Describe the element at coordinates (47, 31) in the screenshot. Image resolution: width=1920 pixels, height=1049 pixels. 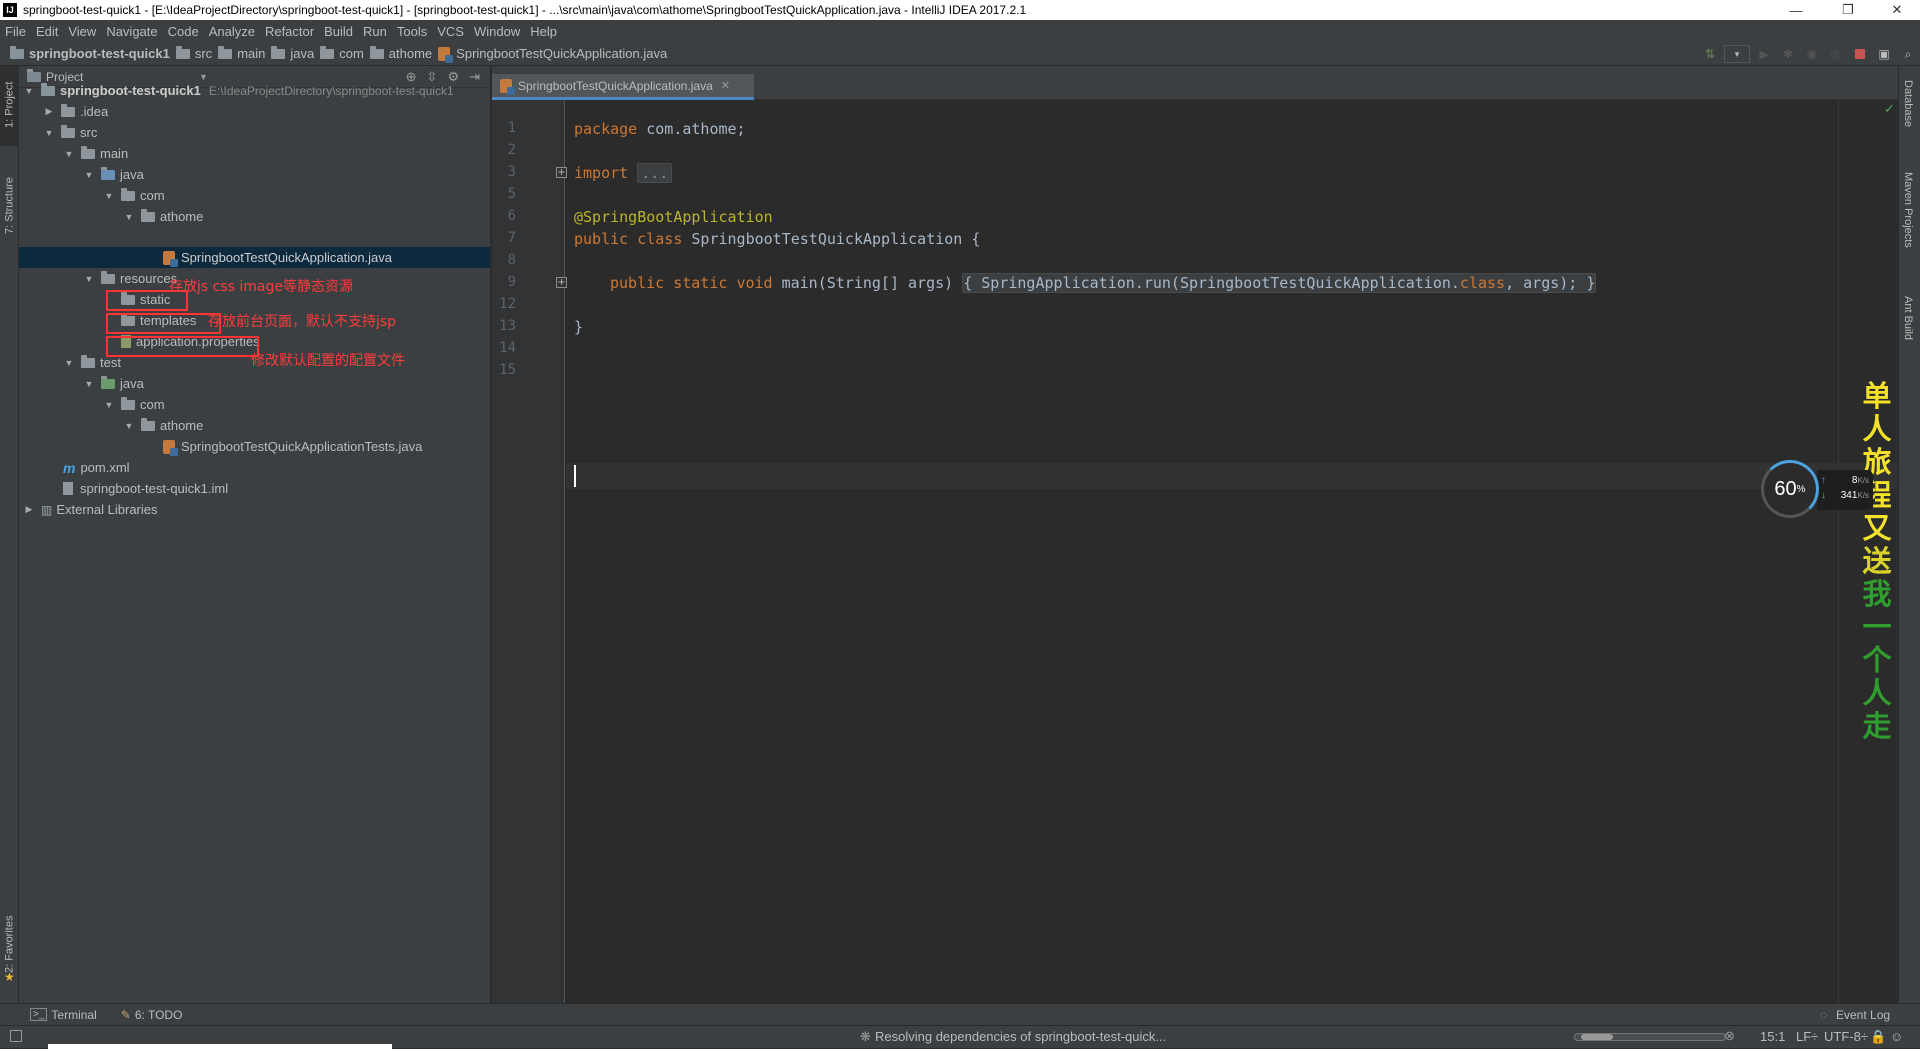
I see `menu-edit: Edit` at that location.